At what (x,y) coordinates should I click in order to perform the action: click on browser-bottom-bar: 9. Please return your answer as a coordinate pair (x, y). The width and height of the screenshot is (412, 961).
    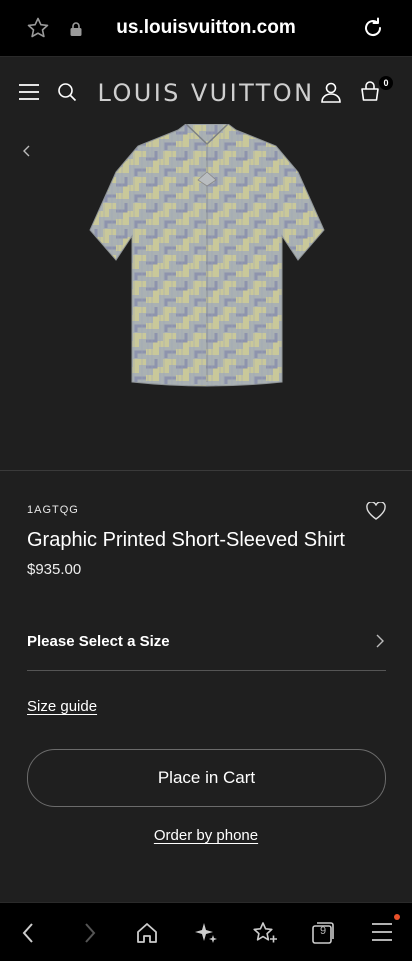
    Looking at the image, I should click on (206, 931).